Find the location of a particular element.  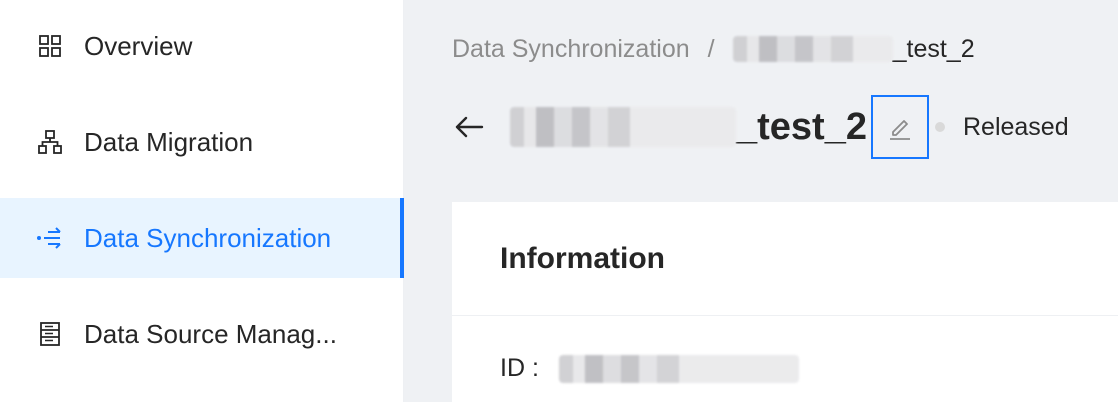

breadcrumb-parent-link: Data Synchronization is located at coordinates (571, 49).